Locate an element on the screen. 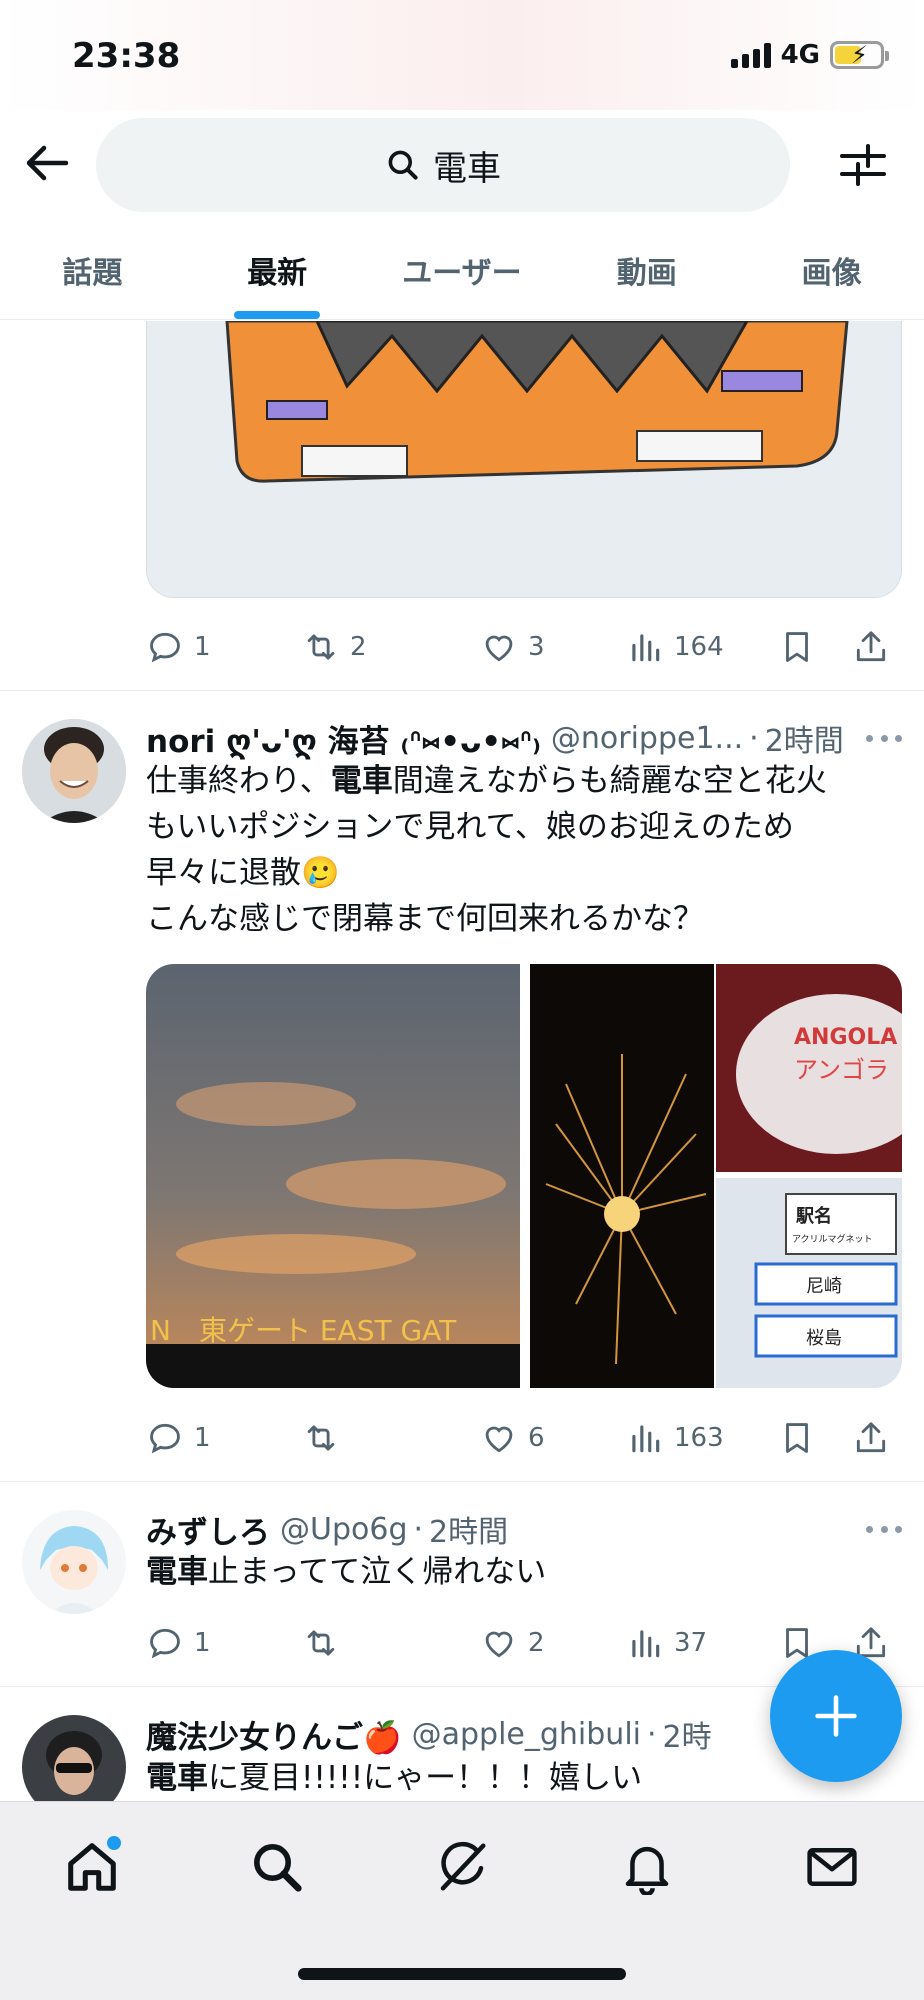 This screenshot has width=924, height=2000. search-tabs: 話題 最新 ユーザー 動画 画像 is located at coordinates (462, 270).